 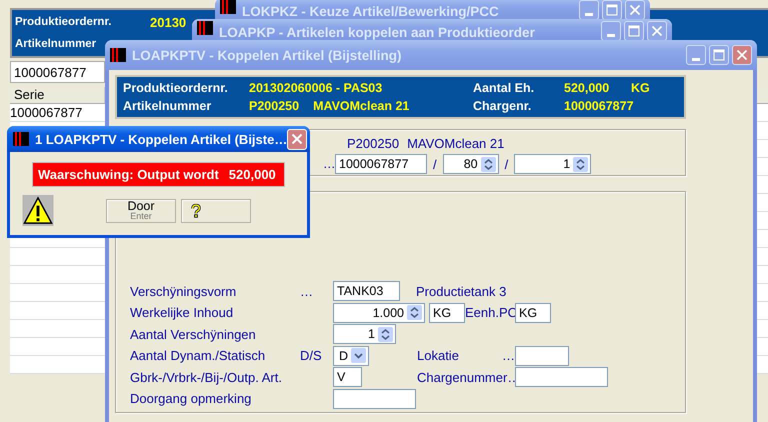 I want to click on window-title: LOAPKP - Artikelen koppelen aan Produktieorder, so click(x=377, y=32).